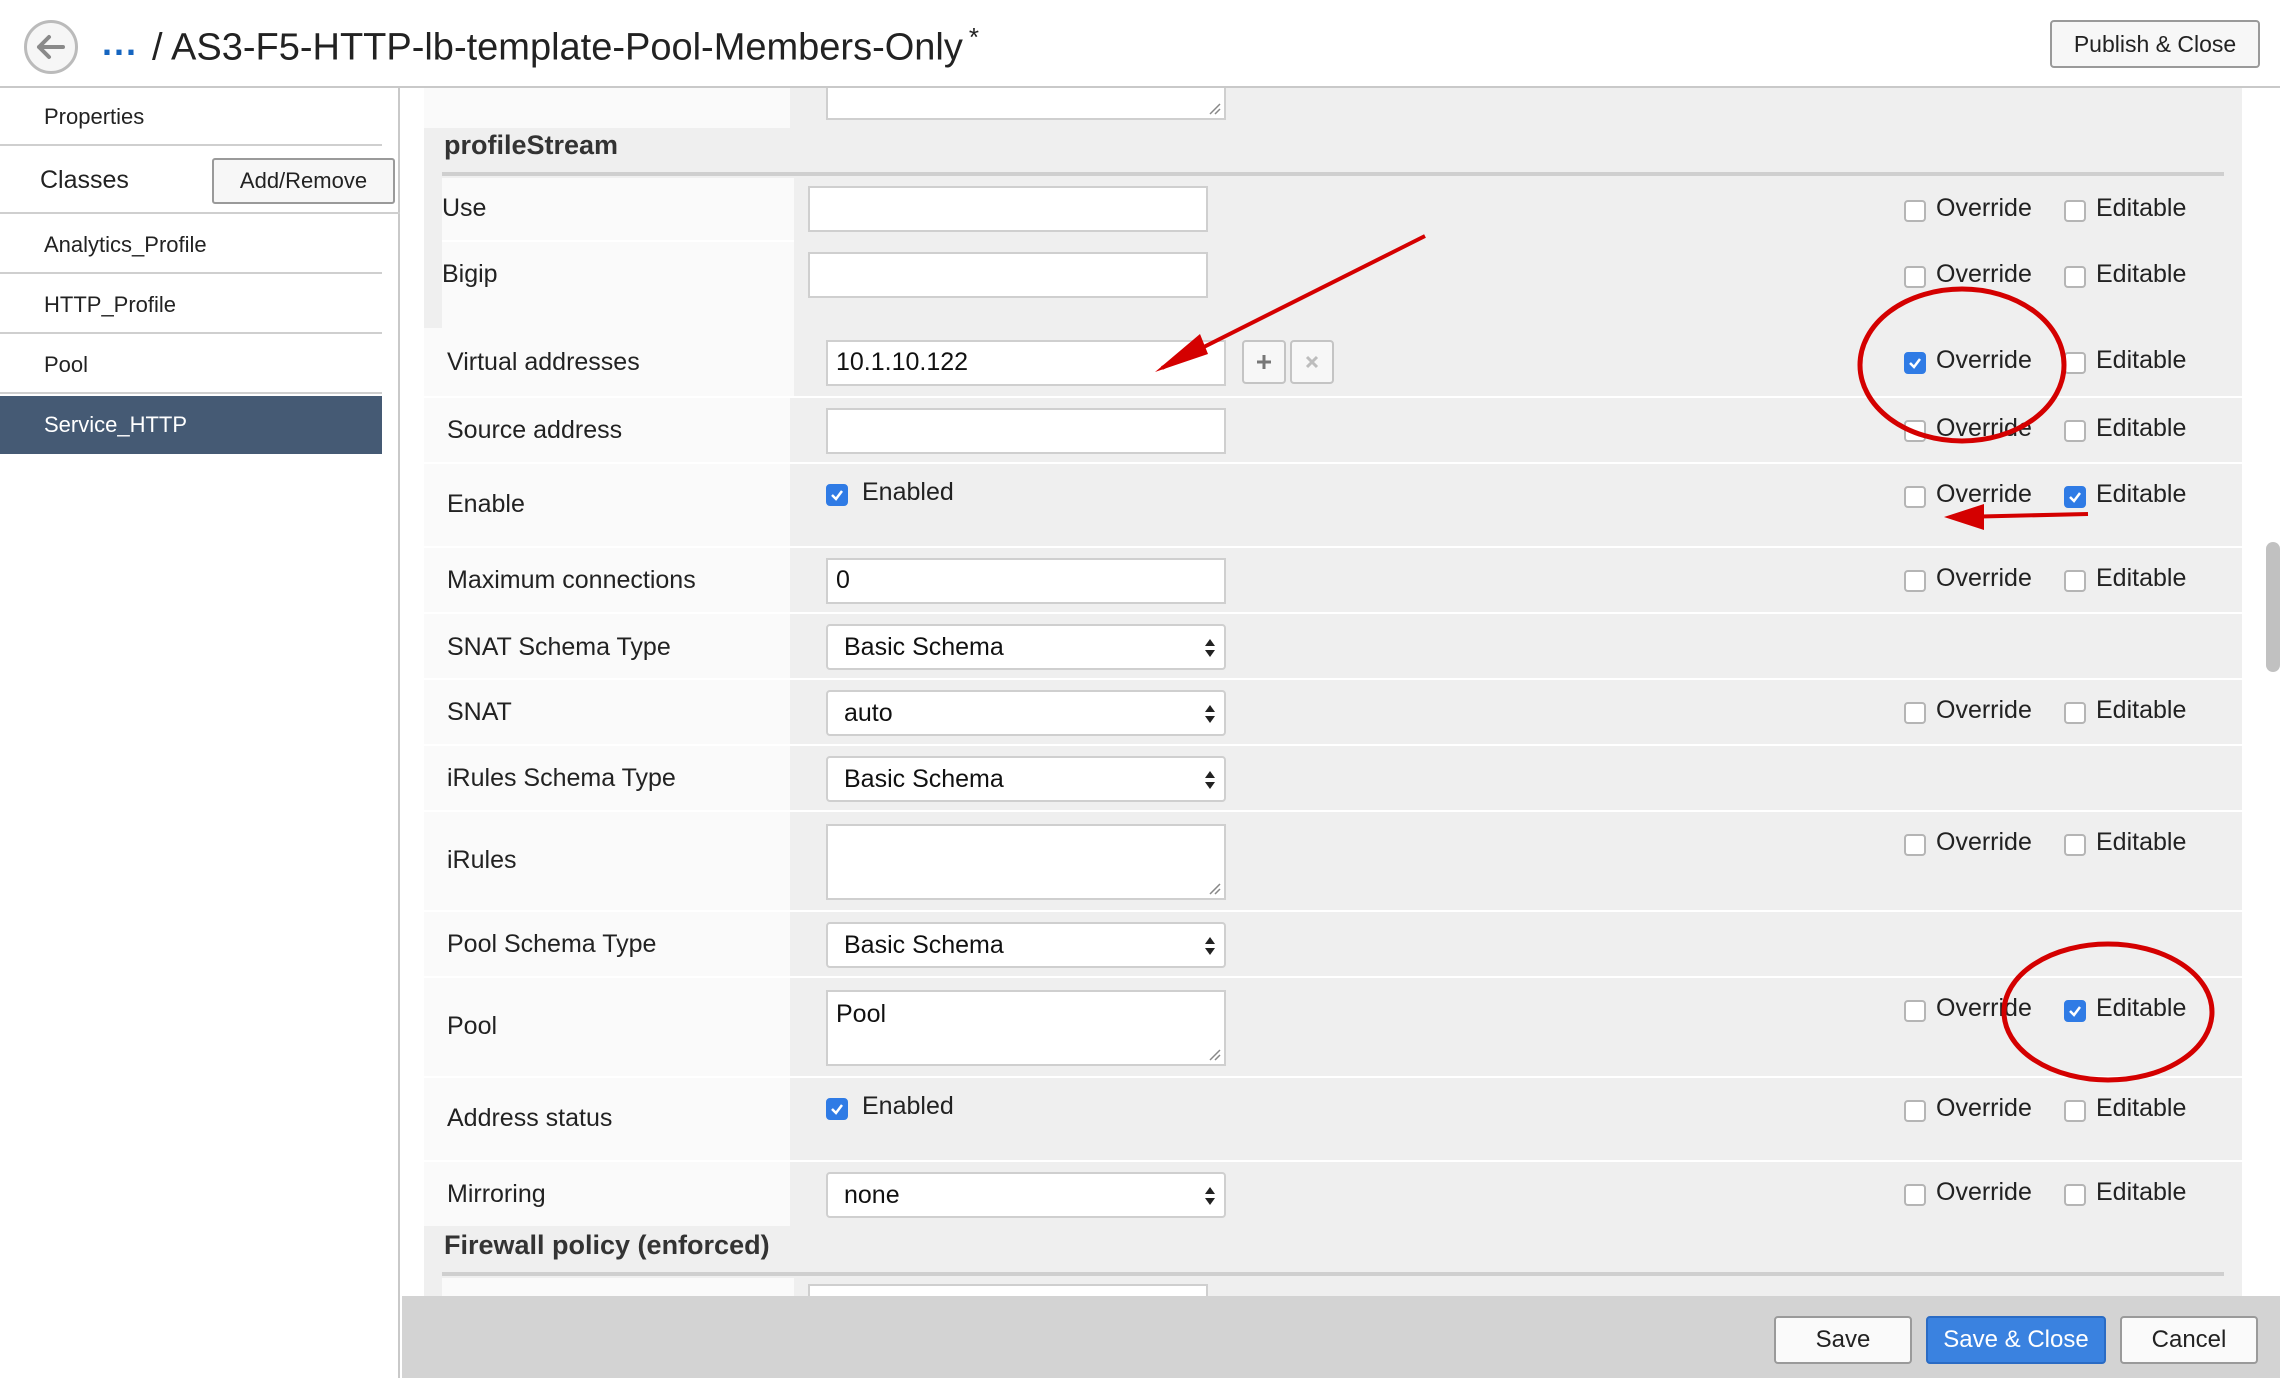 Image resolution: width=2280 pixels, height=1378 pixels. Describe the element at coordinates (1026, 581) in the screenshot. I see `maximum-connections-input: 0` at that location.